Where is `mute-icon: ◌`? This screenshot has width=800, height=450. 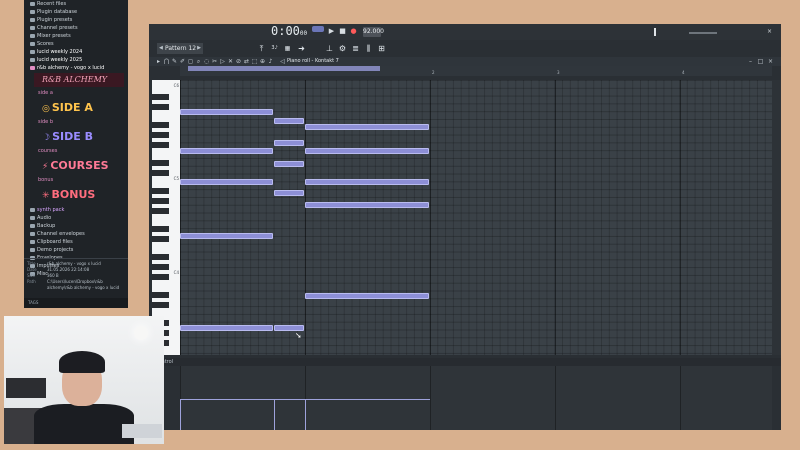
mute-icon: ◌ is located at coordinates (206, 61).